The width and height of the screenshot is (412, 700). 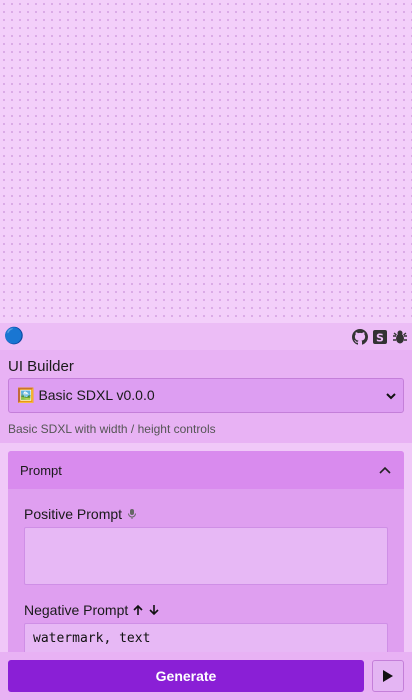 What do you see at coordinates (76, 610) in the screenshot?
I see `negative-prompt-label: Negative Prompt` at bounding box center [76, 610].